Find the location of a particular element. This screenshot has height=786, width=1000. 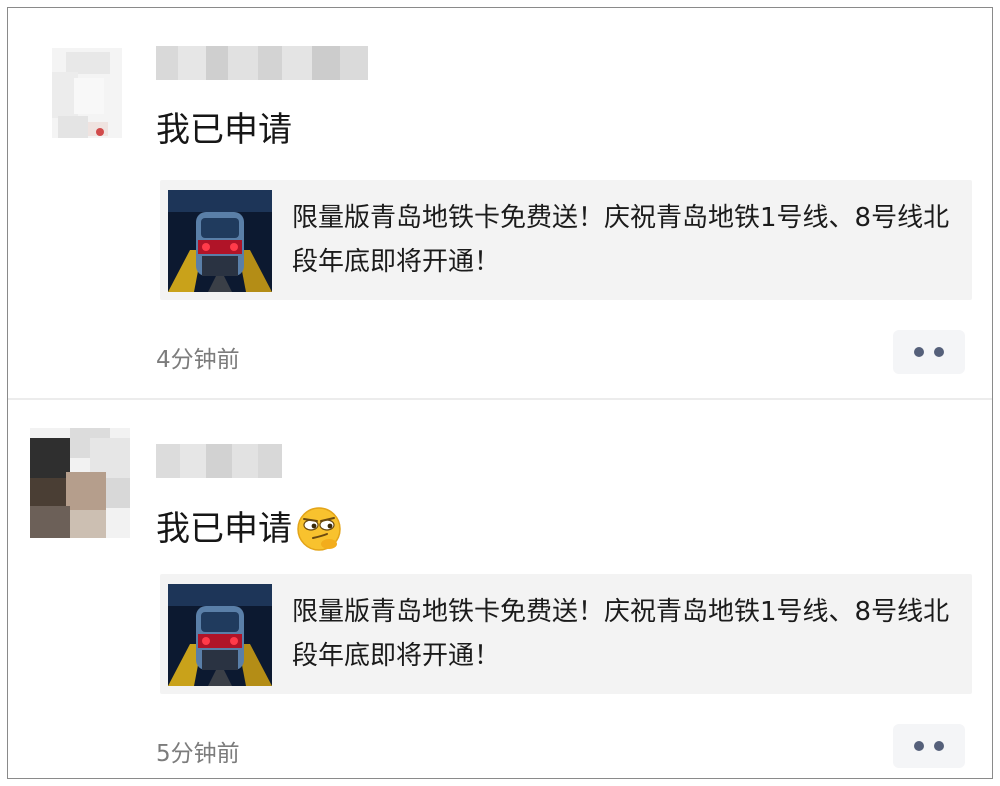

timestamp: 5分钟前 is located at coordinates (198, 754).